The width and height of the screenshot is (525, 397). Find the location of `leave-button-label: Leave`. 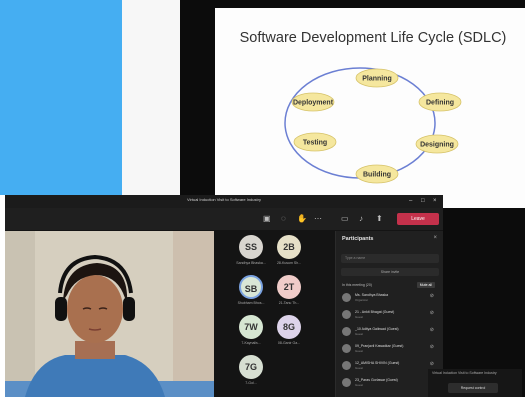

leave-button-label: Leave is located at coordinates (418, 219).